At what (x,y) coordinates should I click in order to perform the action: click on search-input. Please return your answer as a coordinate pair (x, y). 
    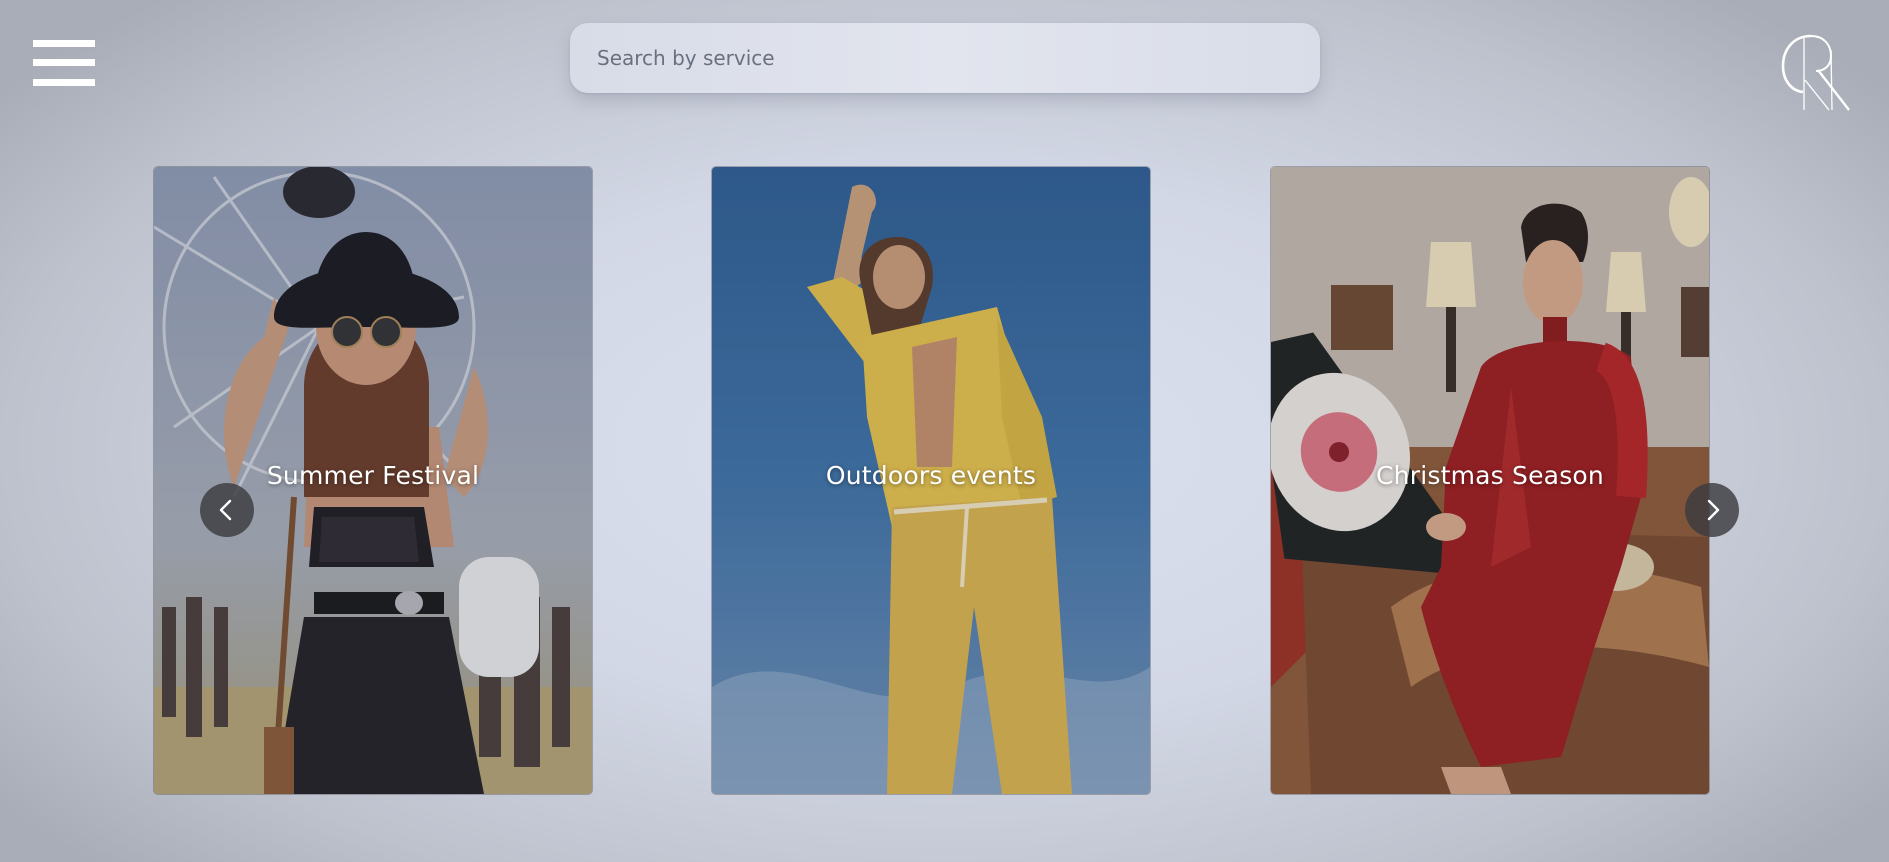
    Looking at the image, I should click on (945, 58).